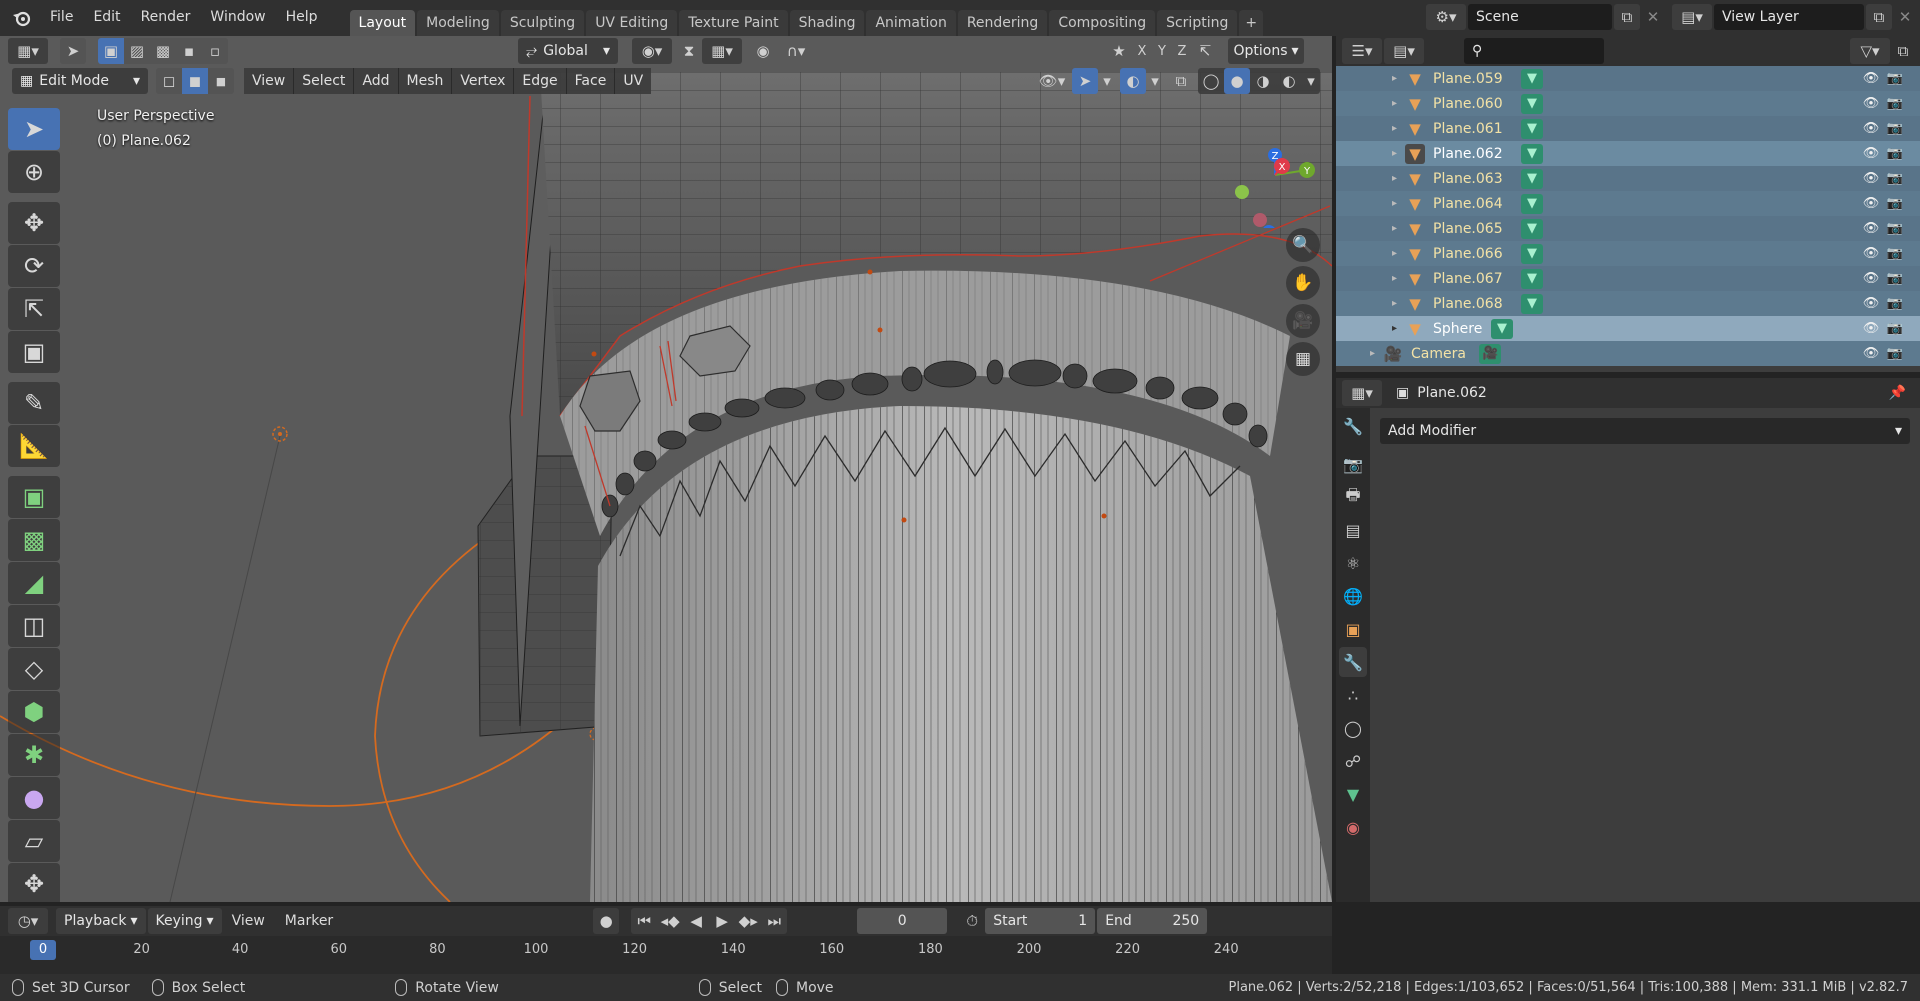 The height and width of the screenshot is (1001, 1920). Describe the element at coordinates (34, 841) in the screenshot. I see `shear-tool-icon: ▱` at that location.